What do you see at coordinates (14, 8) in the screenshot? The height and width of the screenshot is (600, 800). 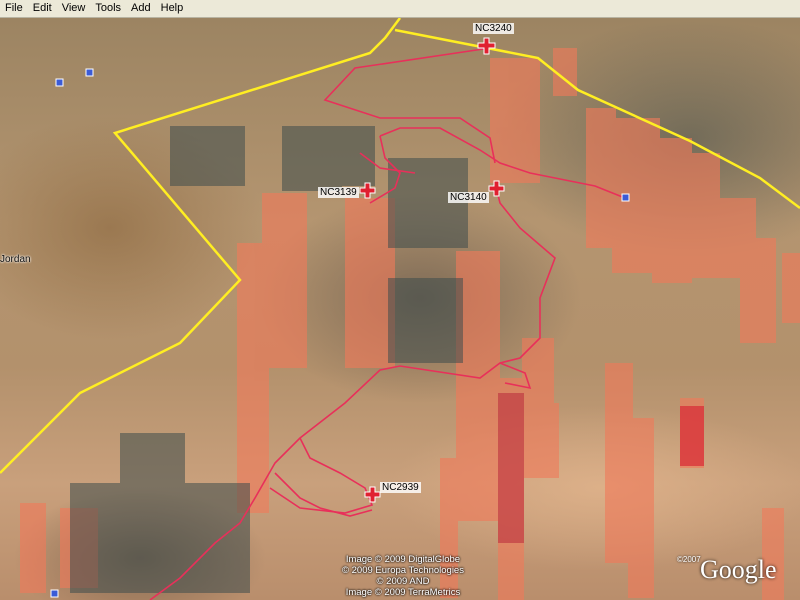 I see `menu-file: File` at bounding box center [14, 8].